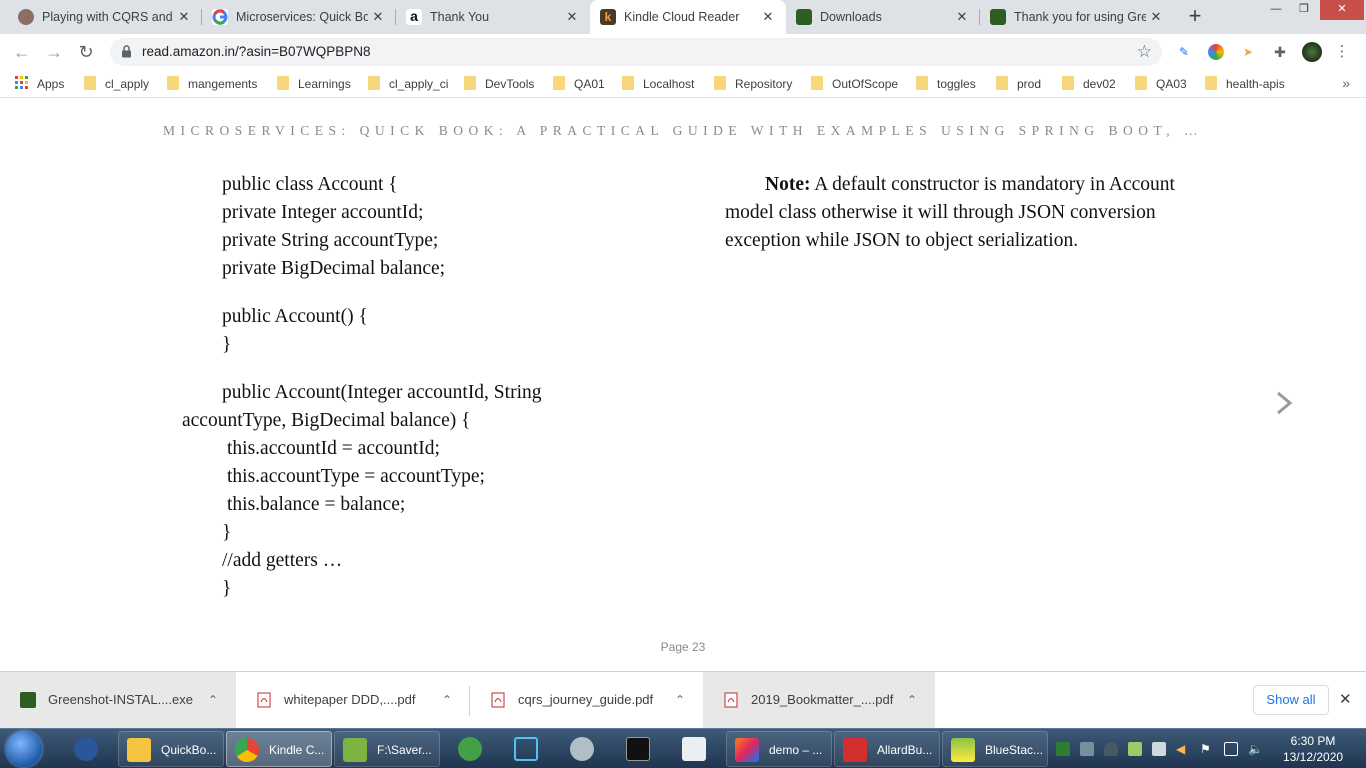  What do you see at coordinates (1077, 17) in the screenshot?
I see `tab-thank-you-greenshot: Thank you for using Gre ✕` at bounding box center [1077, 17].